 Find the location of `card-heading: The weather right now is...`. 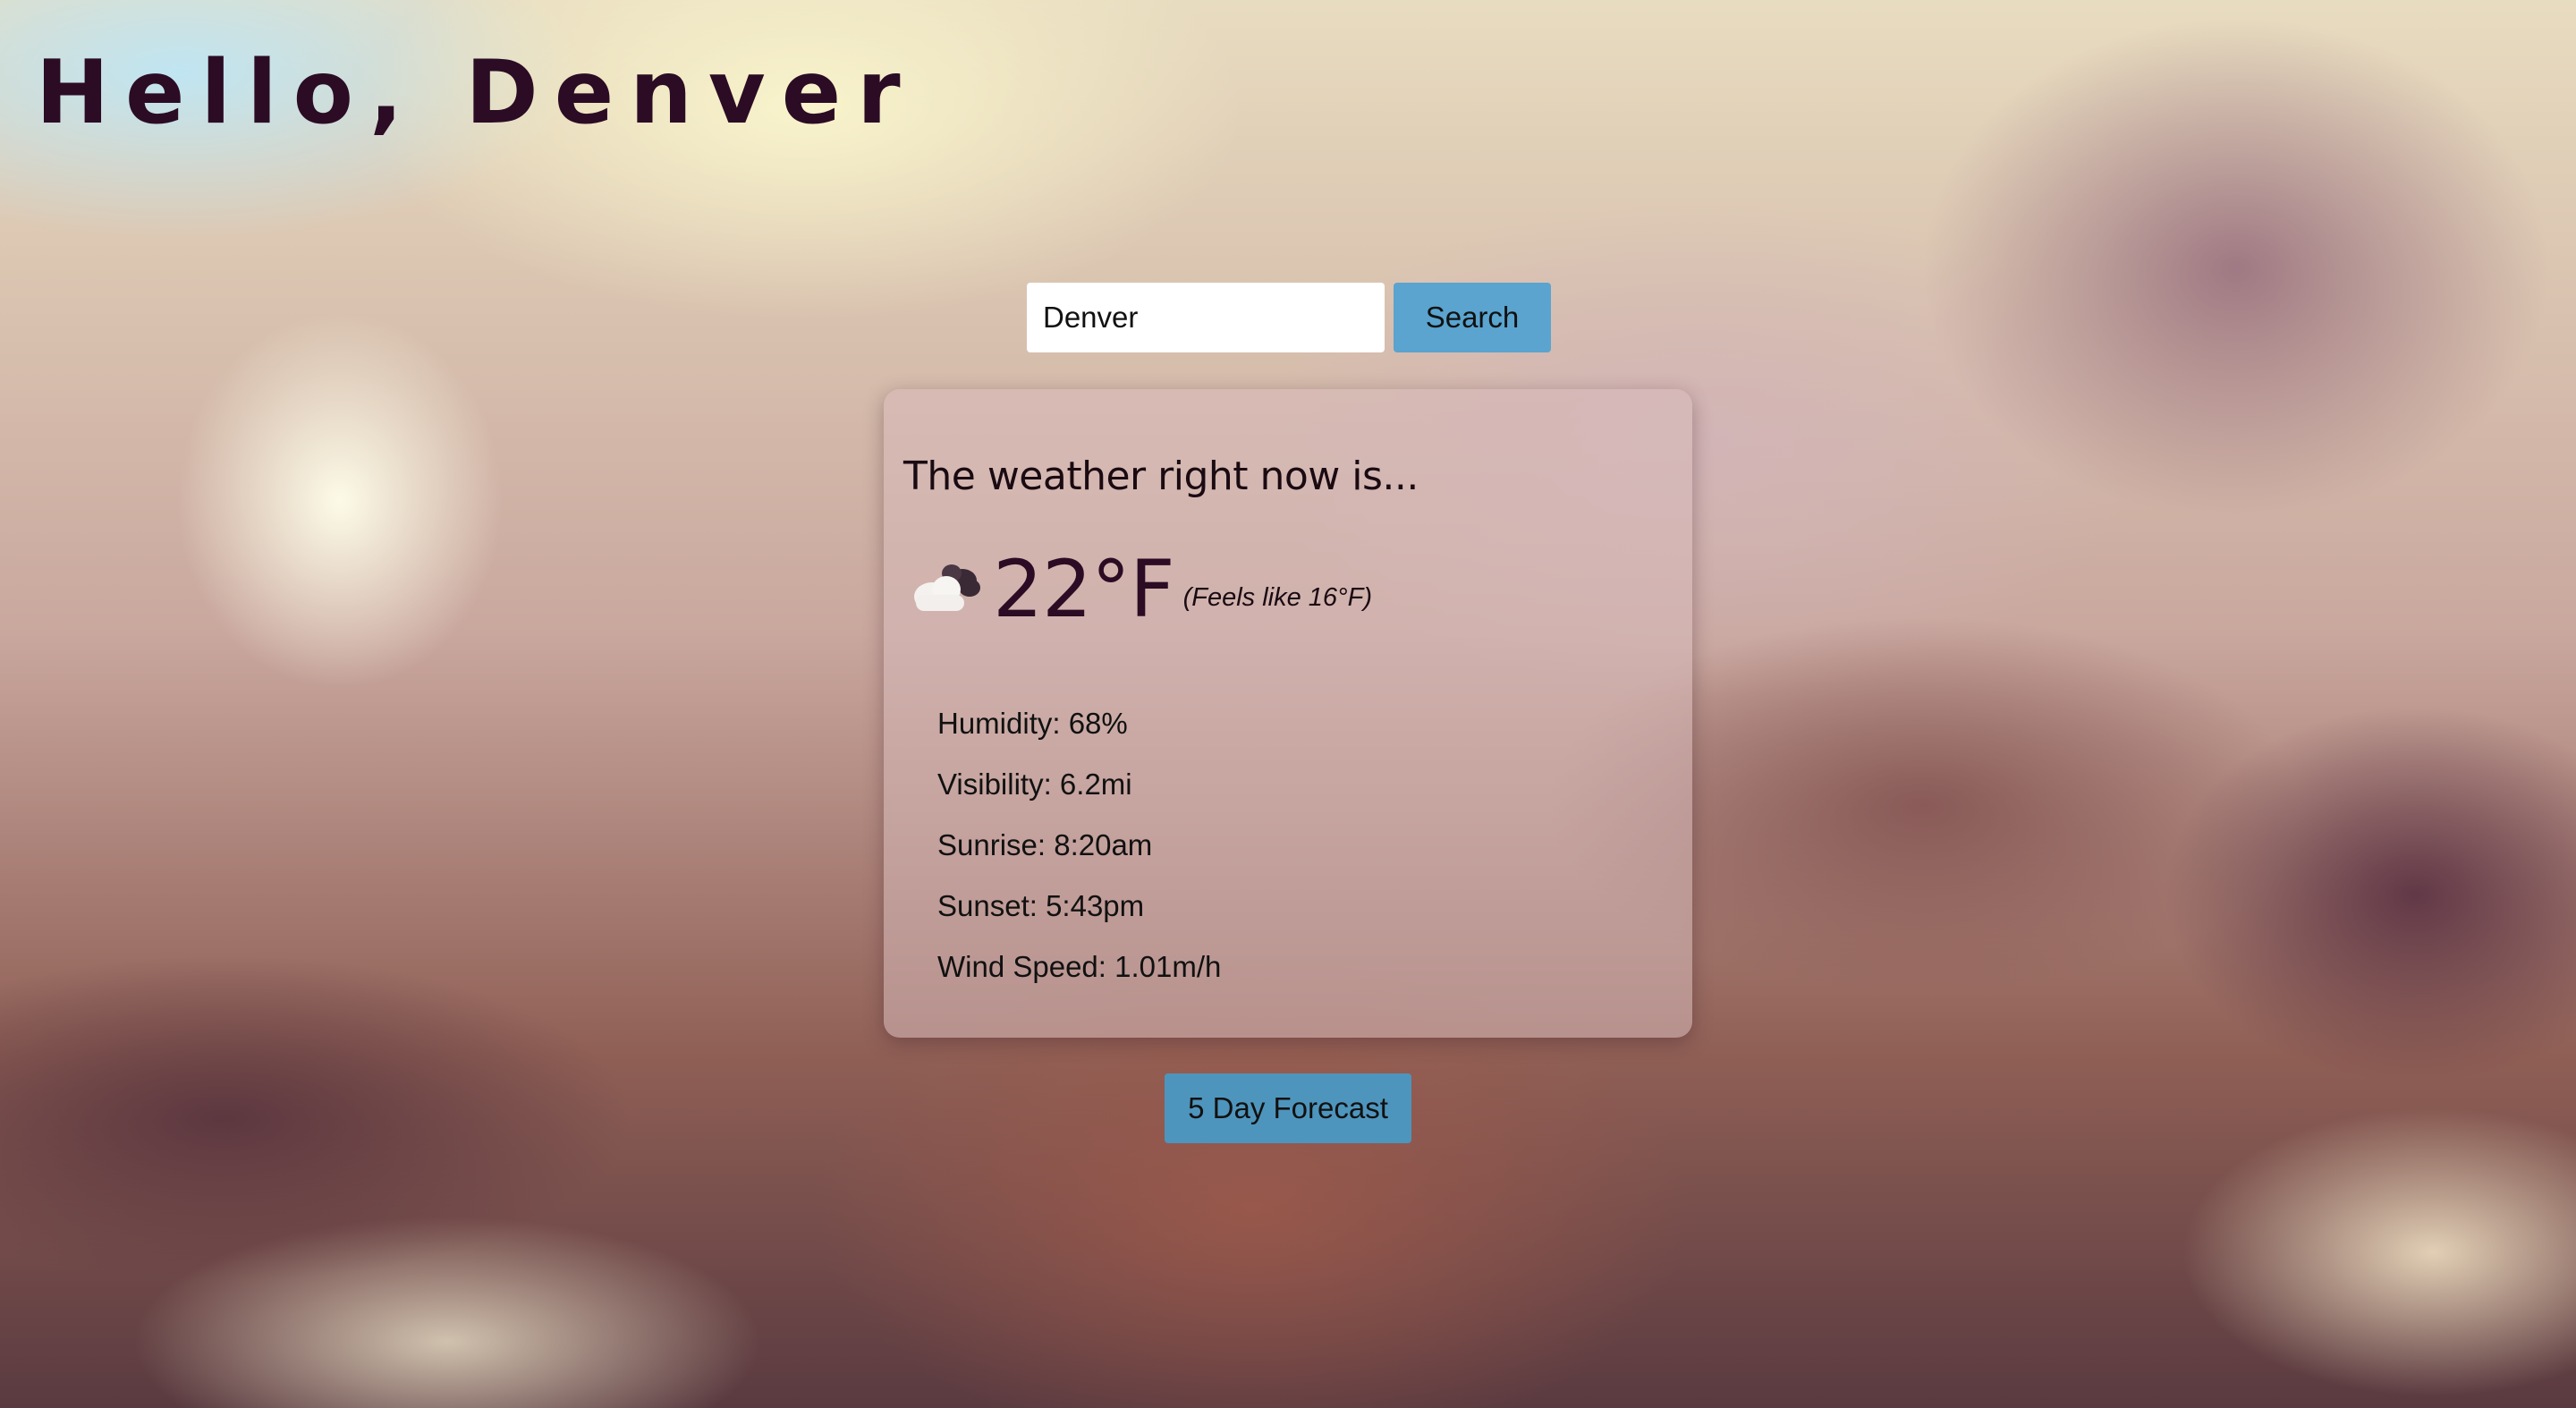

card-heading: The weather right now is... is located at coordinates (1161, 476).